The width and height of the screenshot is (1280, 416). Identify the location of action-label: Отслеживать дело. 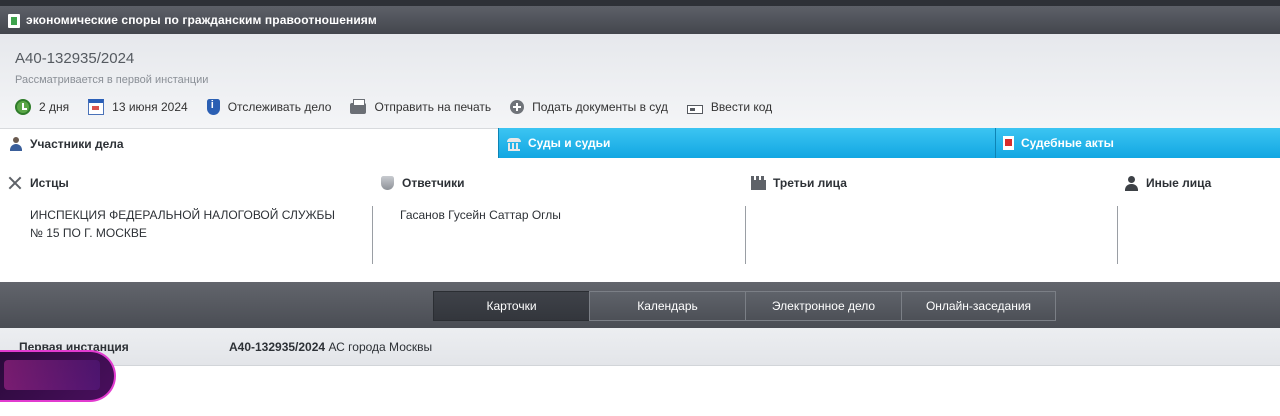
(279, 107).